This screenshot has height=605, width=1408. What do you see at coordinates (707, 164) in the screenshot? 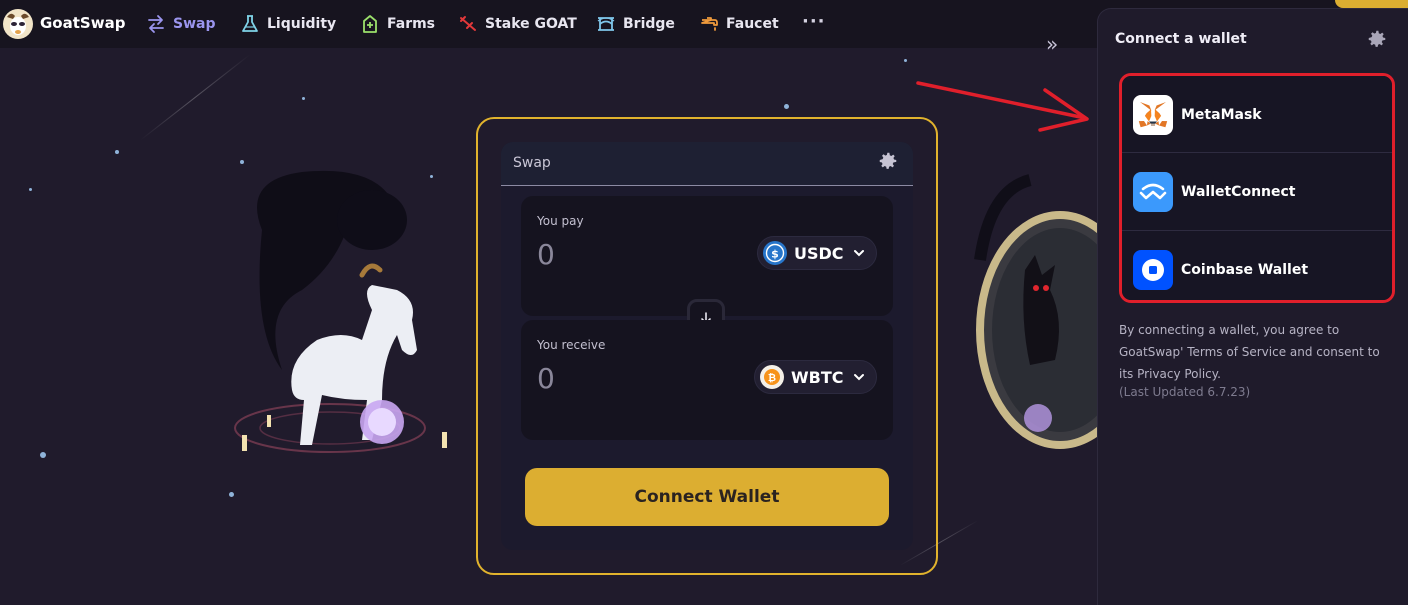
I see `swap-header: Swap` at bounding box center [707, 164].